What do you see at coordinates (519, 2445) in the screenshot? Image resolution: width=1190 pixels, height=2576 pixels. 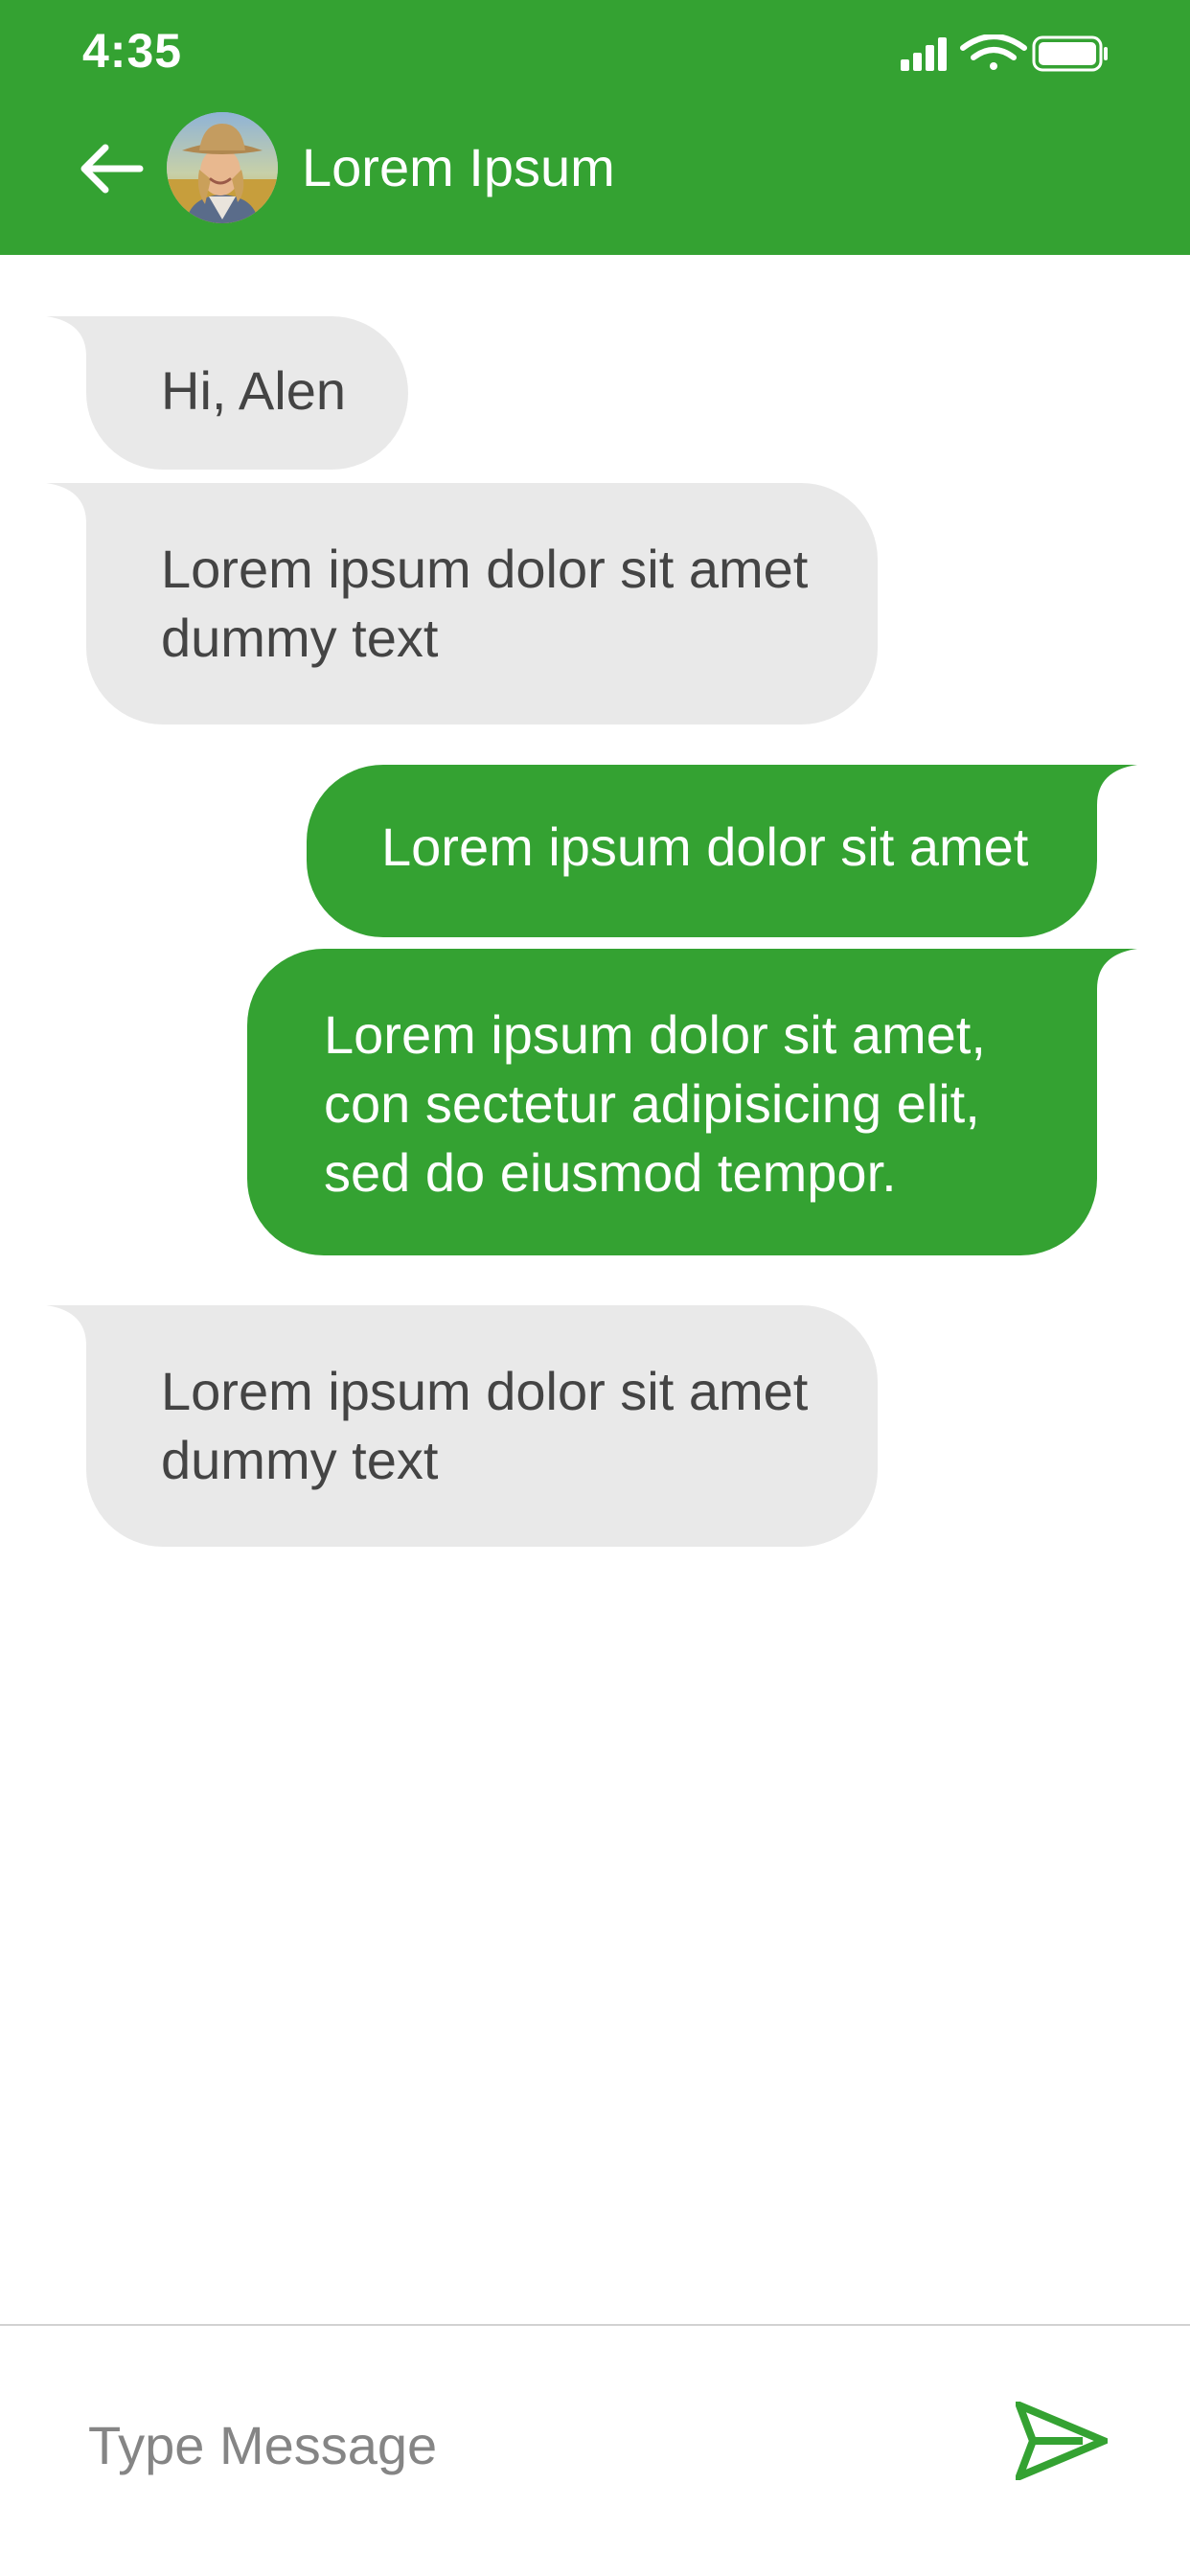 I see `message-input` at bounding box center [519, 2445].